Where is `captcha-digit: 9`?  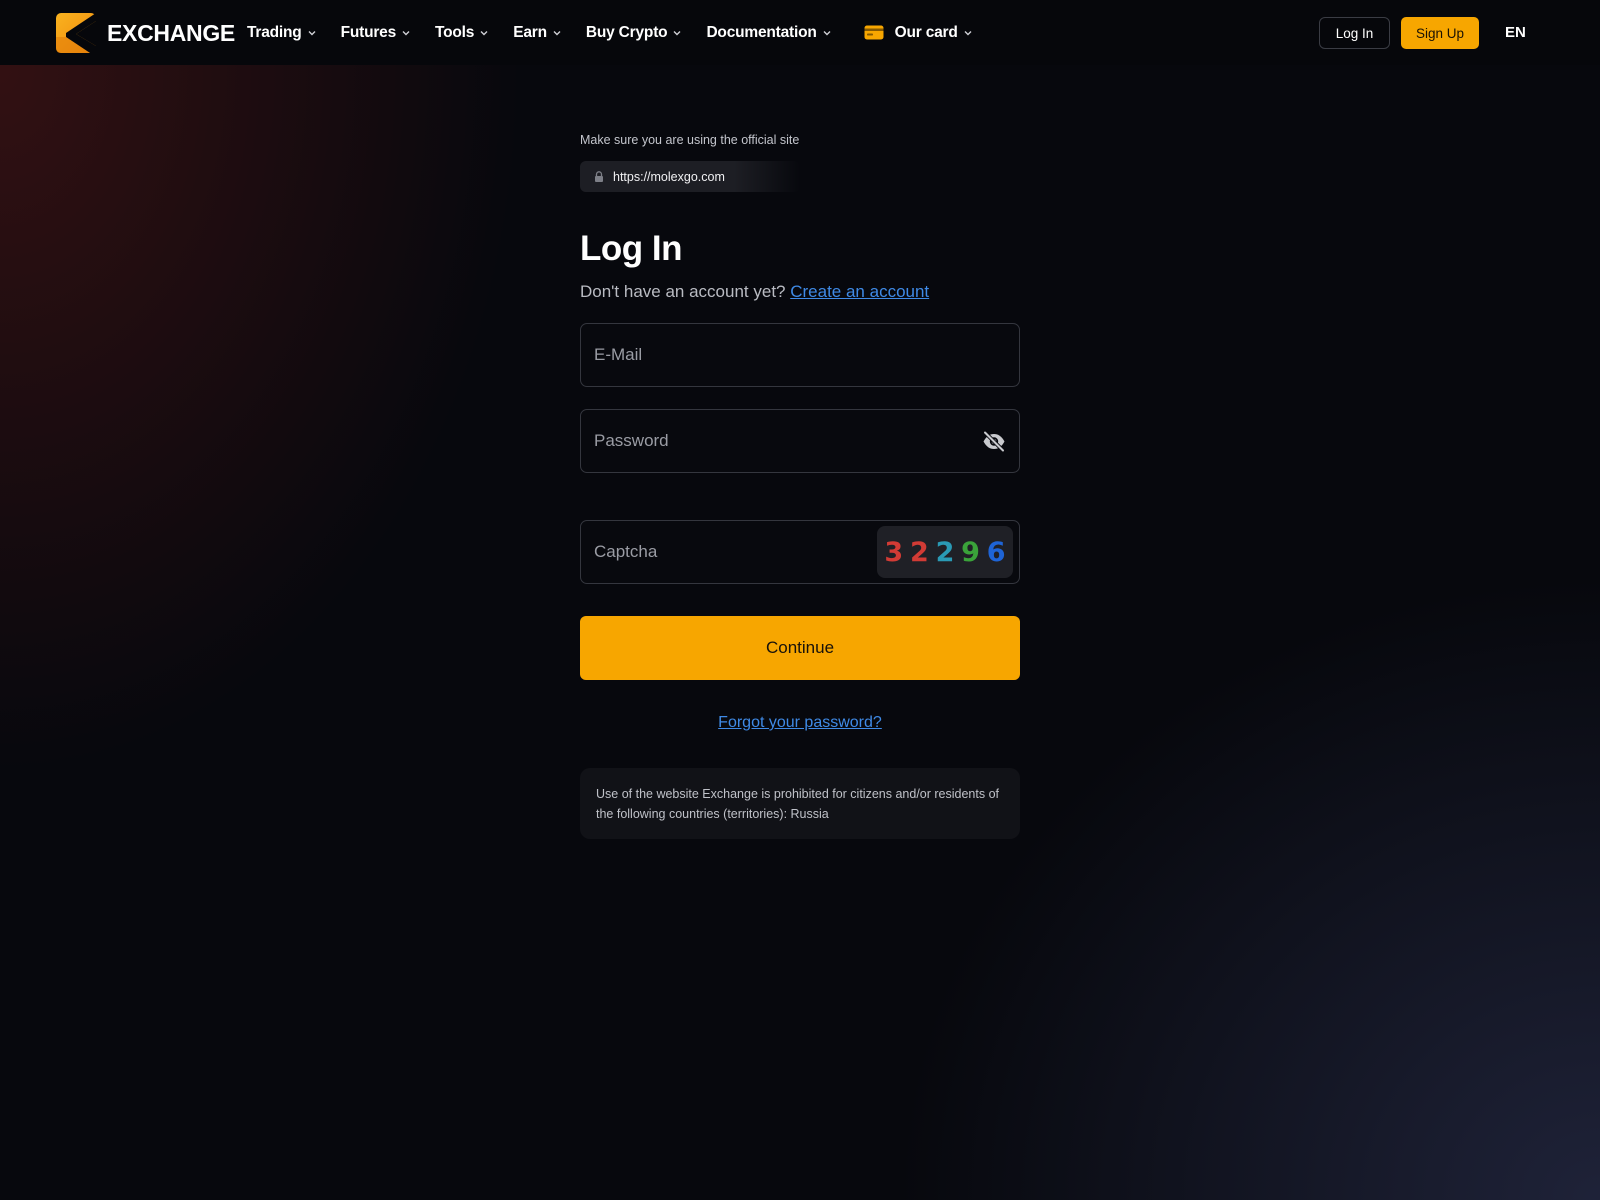
captcha-digit: 9 is located at coordinates (970, 552).